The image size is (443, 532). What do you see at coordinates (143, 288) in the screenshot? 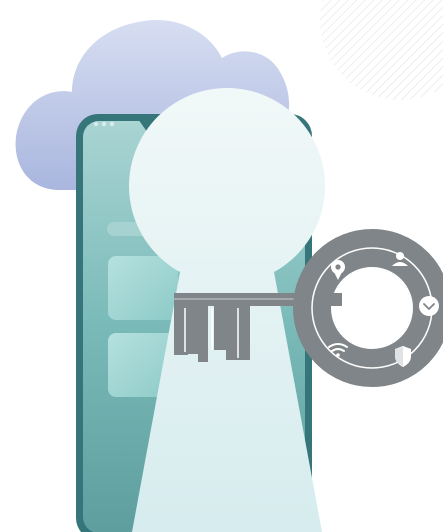
I see `screen-card` at bounding box center [143, 288].